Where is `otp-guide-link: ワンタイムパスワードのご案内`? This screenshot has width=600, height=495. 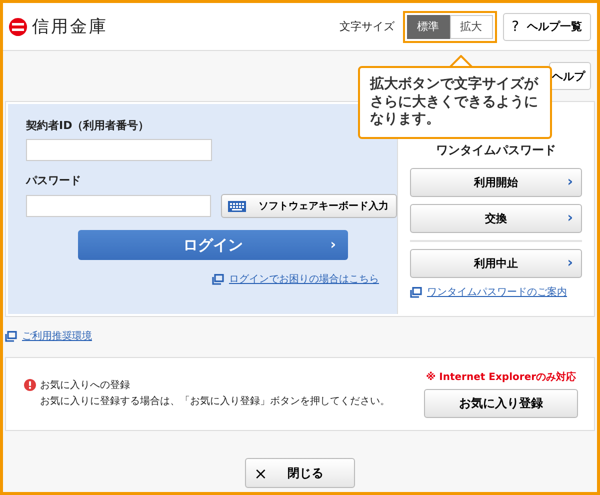 otp-guide-link: ワンタイムパスワードのご案内 is located at coordinates (496, 292).